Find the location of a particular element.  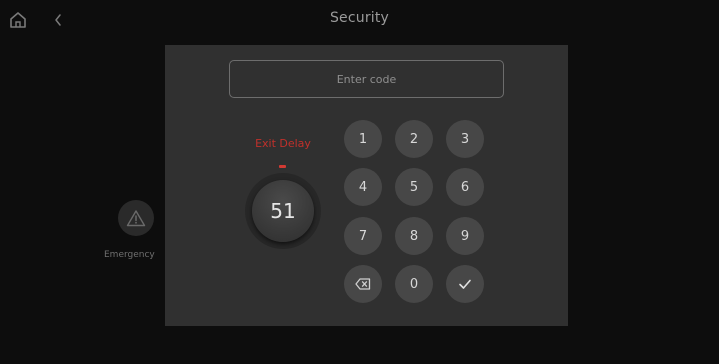

page-title: Security is located at coordinates (359, 18).